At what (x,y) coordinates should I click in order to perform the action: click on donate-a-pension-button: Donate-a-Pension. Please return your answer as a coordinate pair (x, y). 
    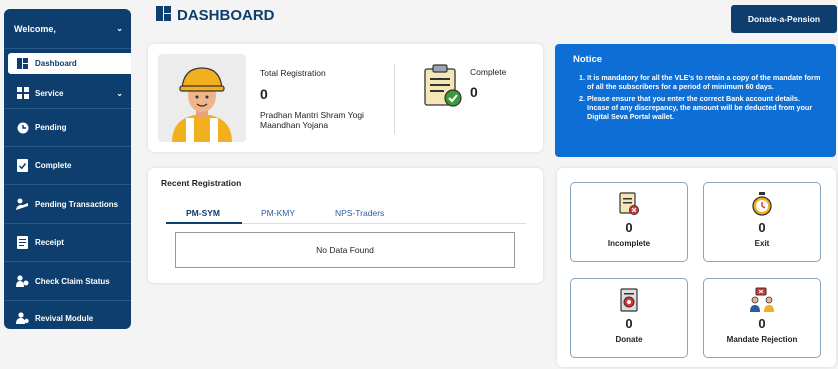
    Looking at the image, I should click on (784, 19).